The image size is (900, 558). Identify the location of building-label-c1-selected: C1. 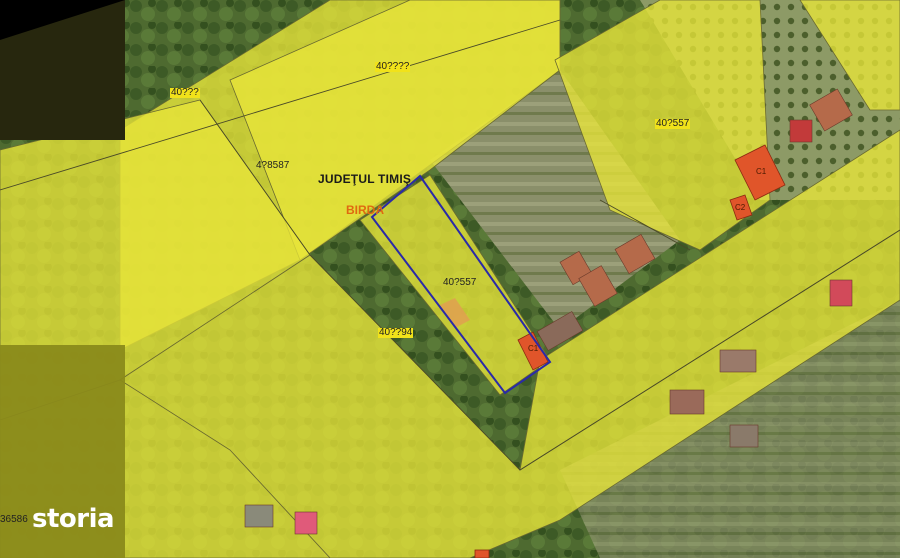
(533, 348).